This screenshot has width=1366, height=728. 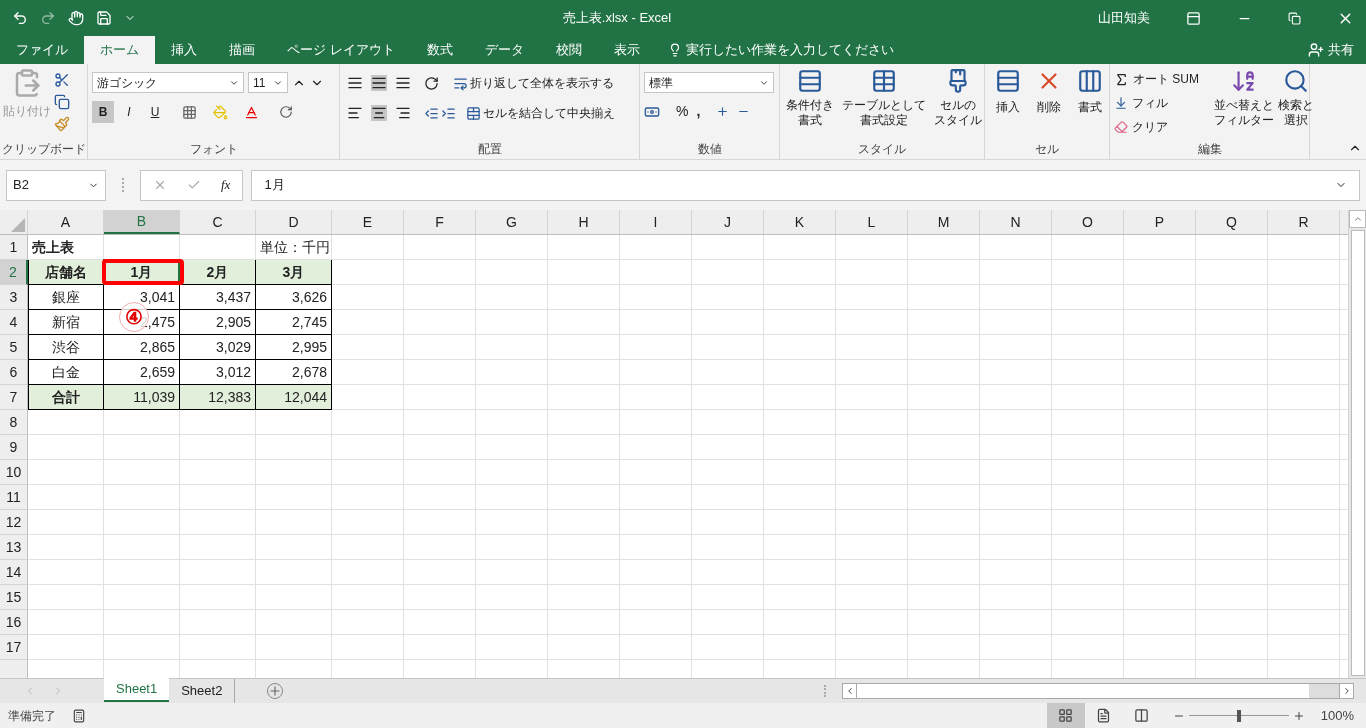 What do you see at coordinates (66, 297) in the screenshot?
I see `table-cell: 銀座` at bounding box center [66, 297].